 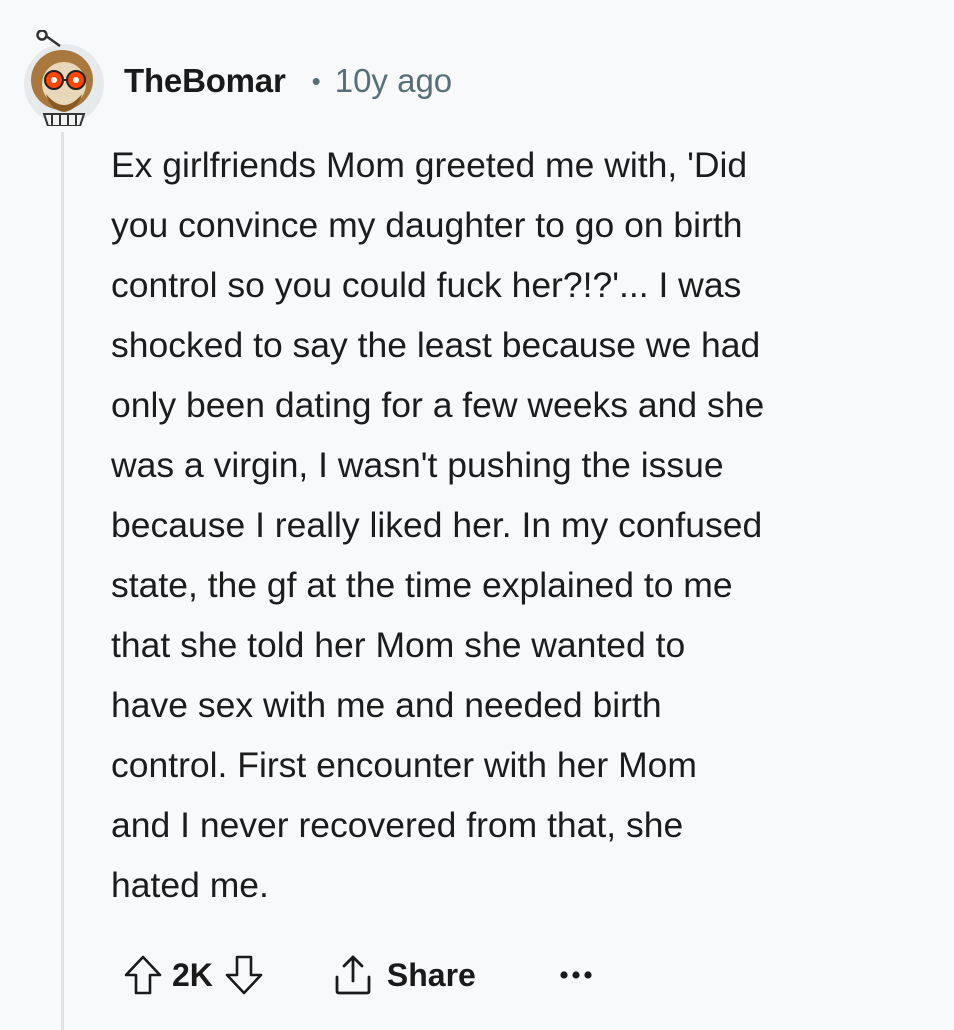 I want to click on arrow-down-outline-icon, so click(x=244, y=975).